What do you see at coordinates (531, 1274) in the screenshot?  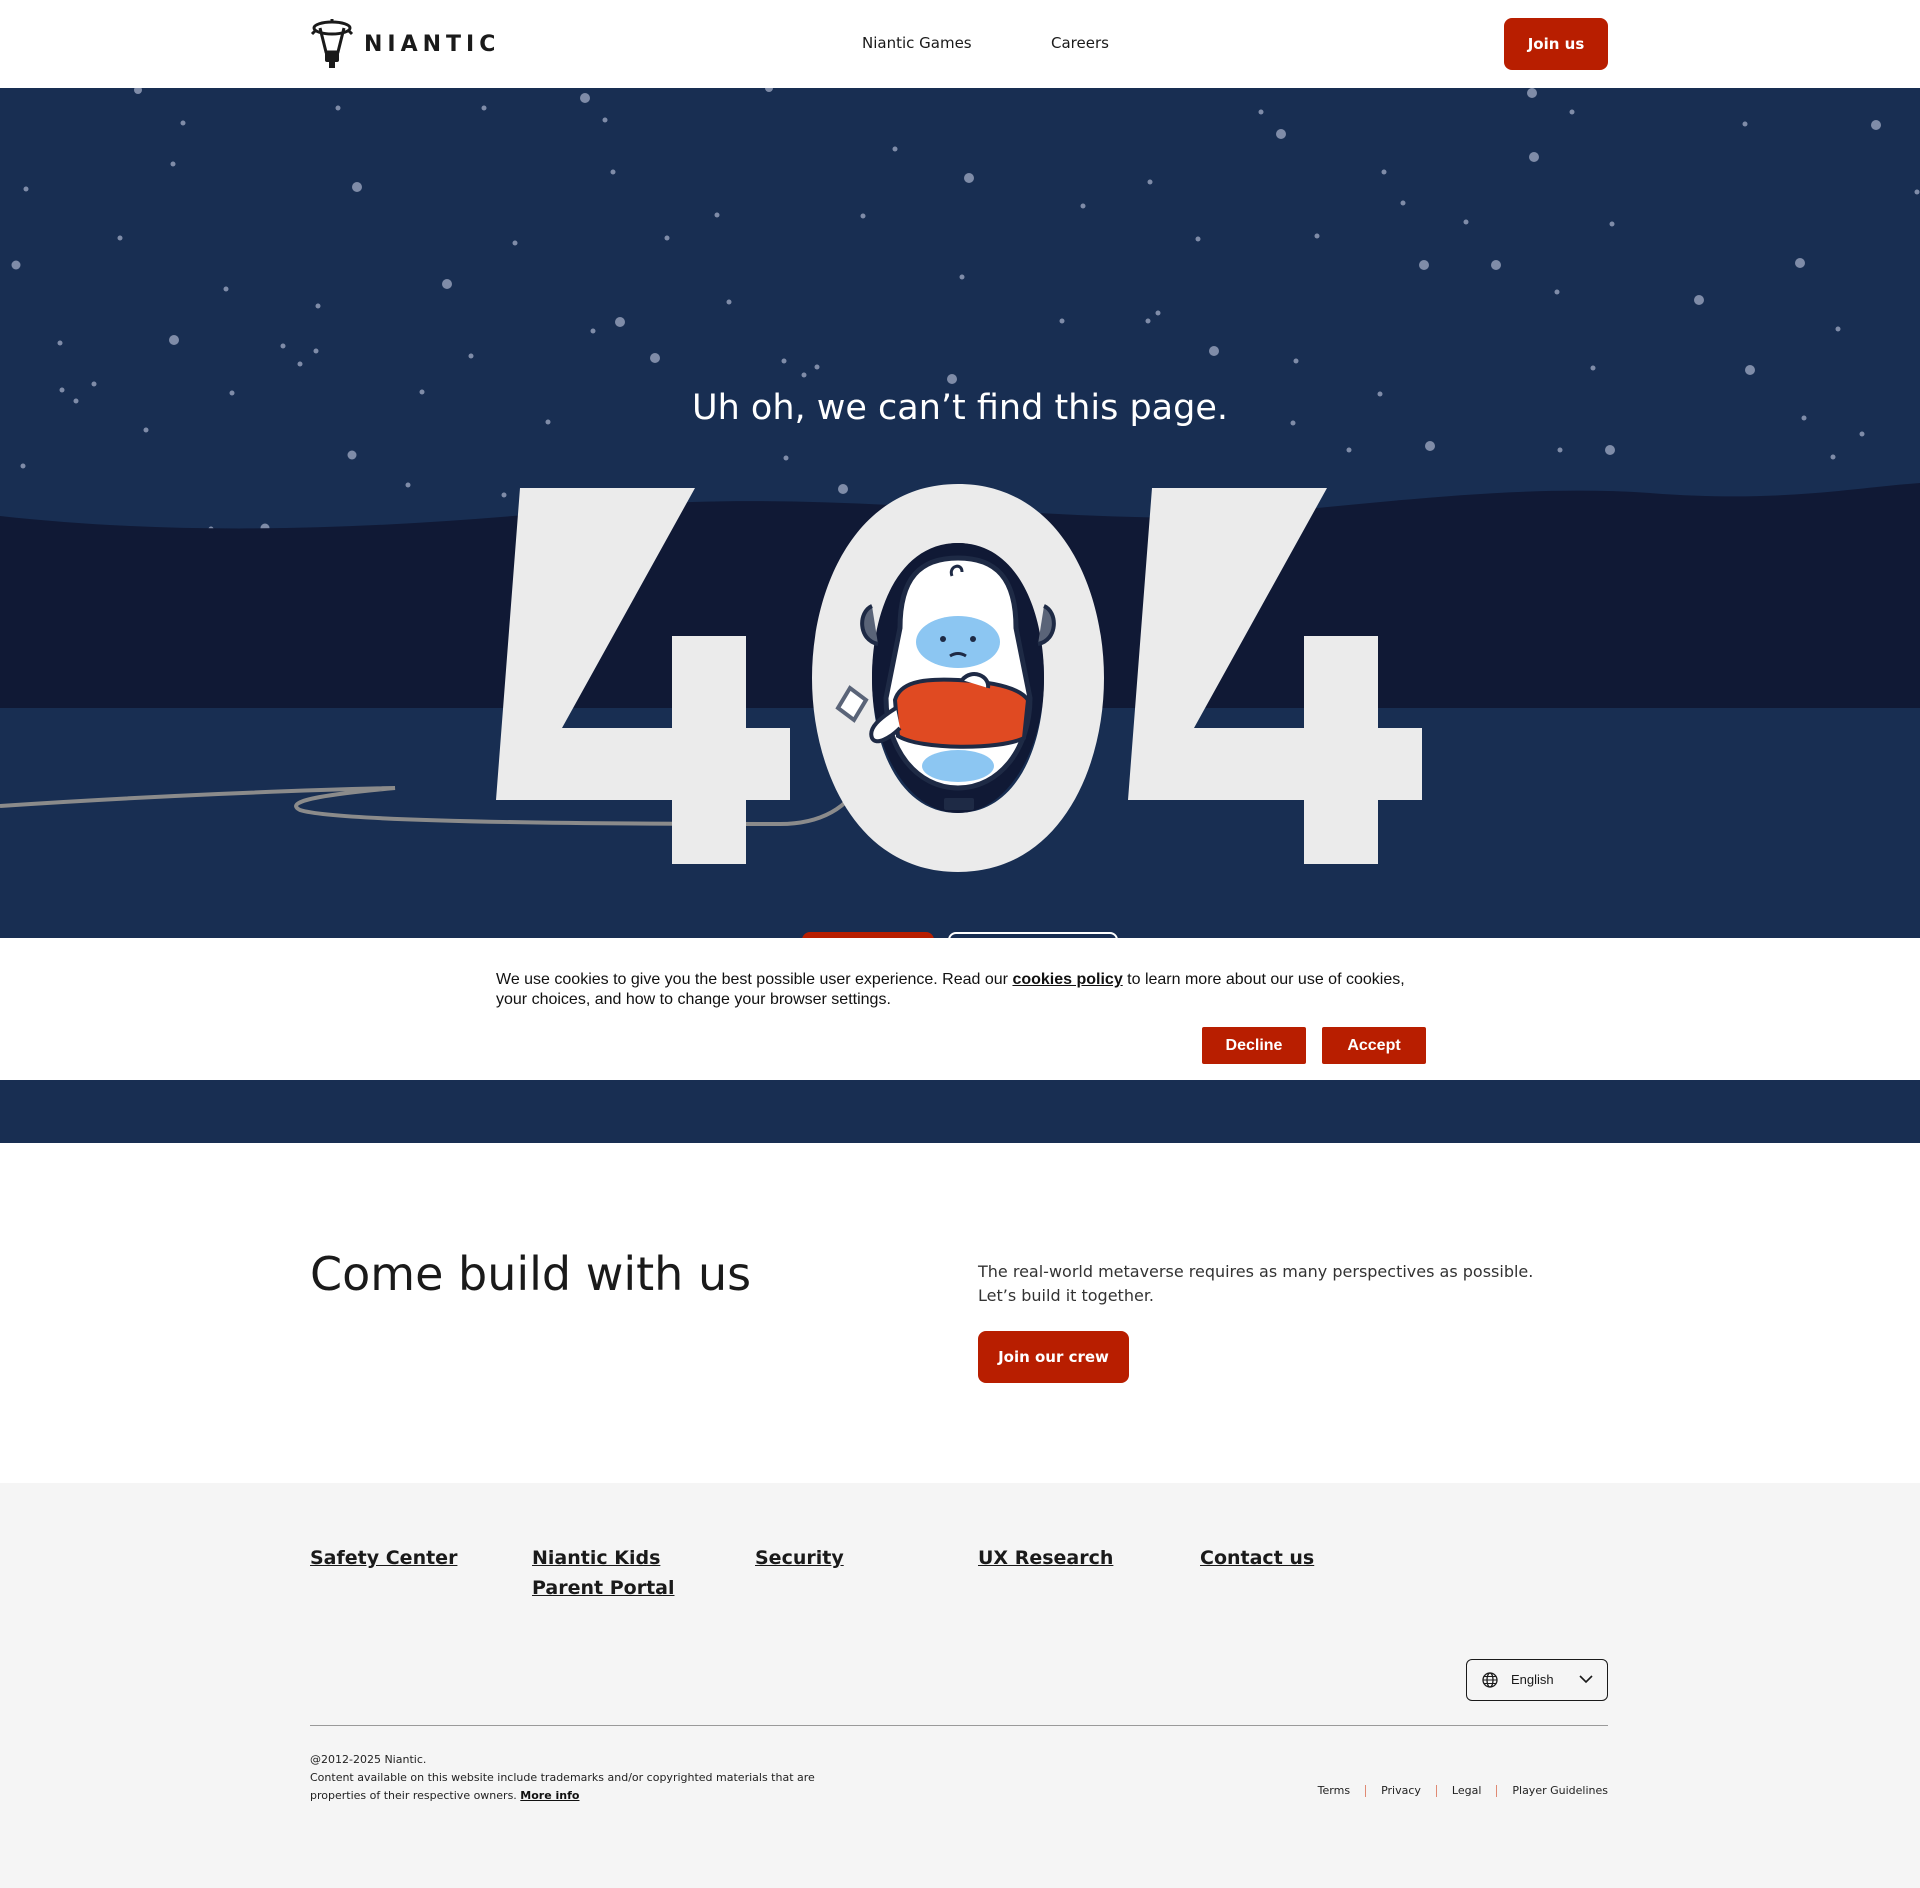 I see `section-title: Come build with us` at bounding box center [531, 1274].